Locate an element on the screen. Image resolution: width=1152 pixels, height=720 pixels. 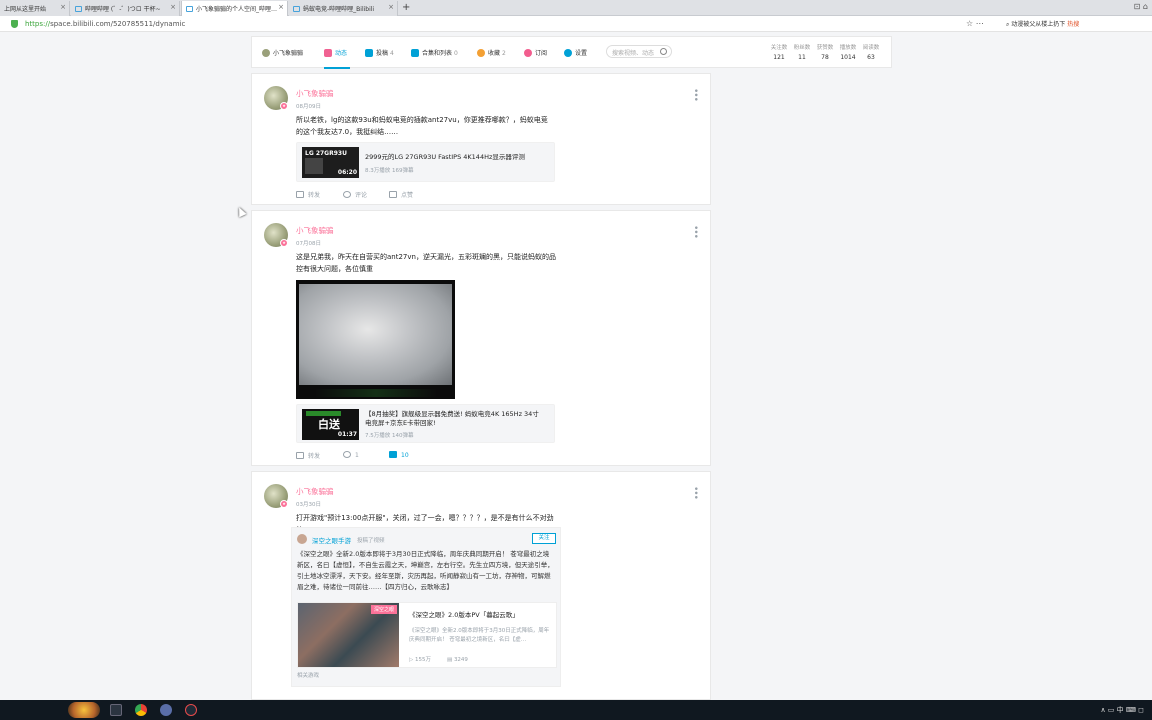
tab-settings: 设置 is located at coordinates (575, 52).